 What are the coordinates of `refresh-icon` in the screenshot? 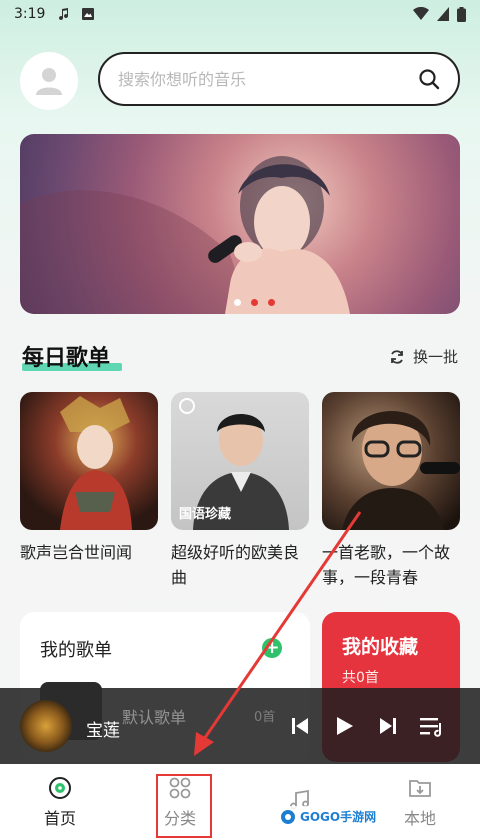 It's located at (397, 356).